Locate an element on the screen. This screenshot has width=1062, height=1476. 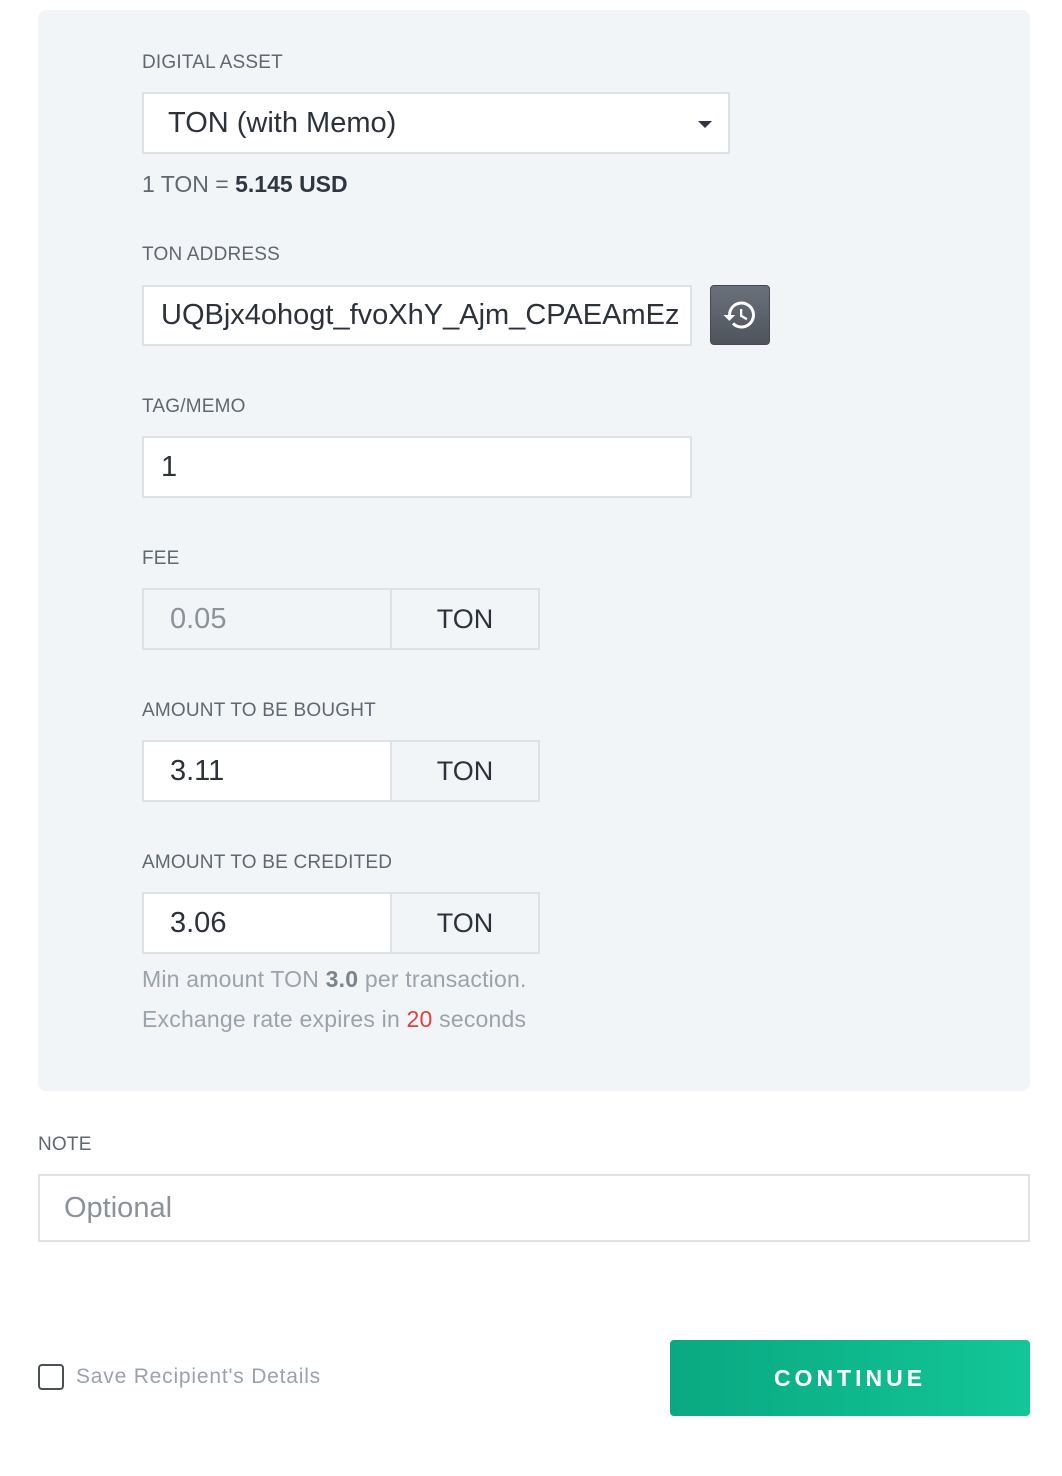
digital-asset-select: TON (with Memo) is located at coordinates (436, 123).